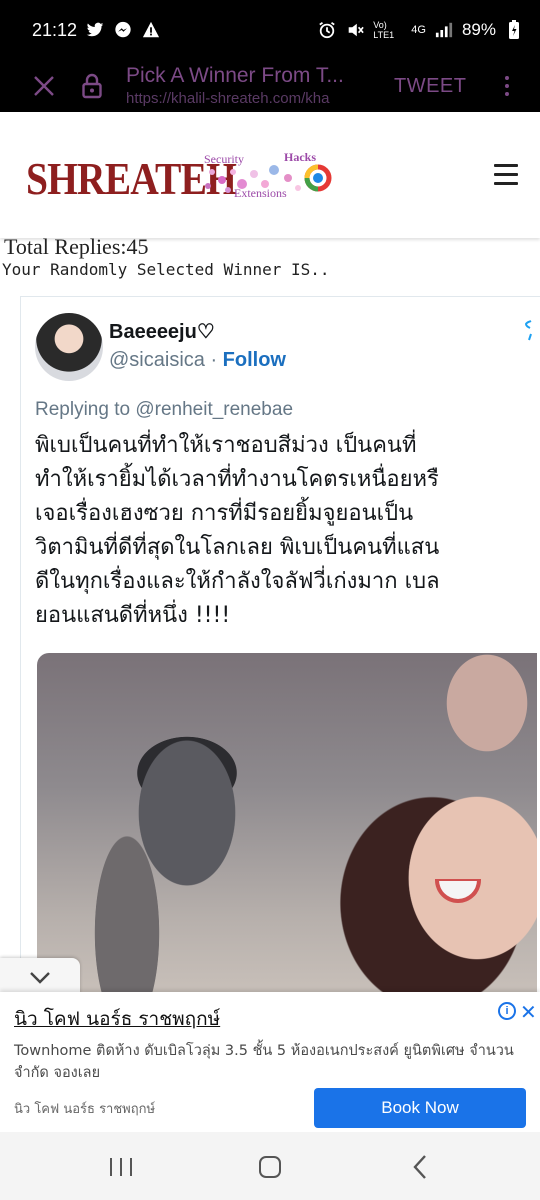 The height and width of the screenshot is (1200, 540). What do you see at coordinates (355, 30) in the screenshot?
I see `mute-icon` at bounding box center [355, 30].